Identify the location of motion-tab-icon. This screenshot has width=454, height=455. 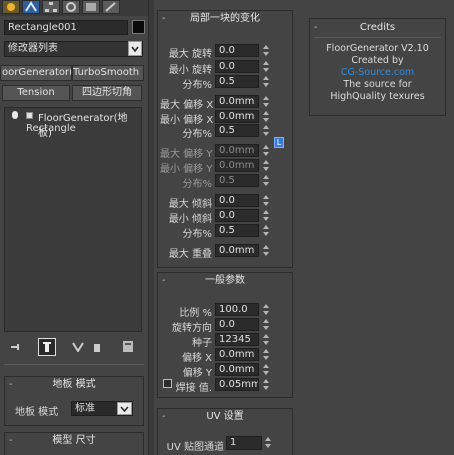
(71, 7).